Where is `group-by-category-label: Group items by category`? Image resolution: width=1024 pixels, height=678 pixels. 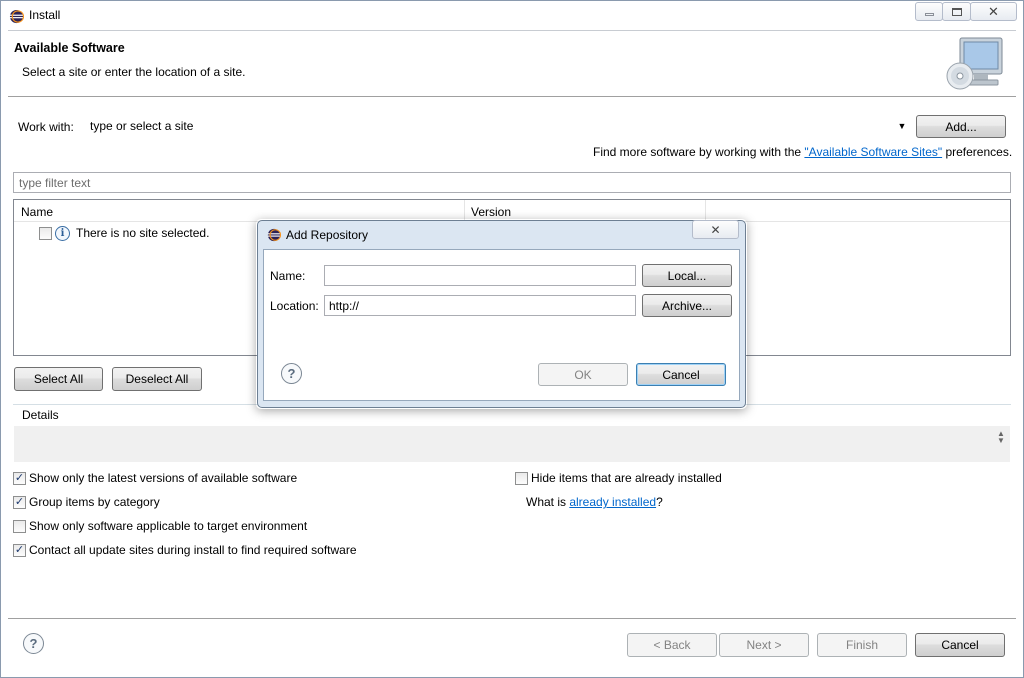 group-by-category-label: Group items by category is located at coordinates (94, 502).